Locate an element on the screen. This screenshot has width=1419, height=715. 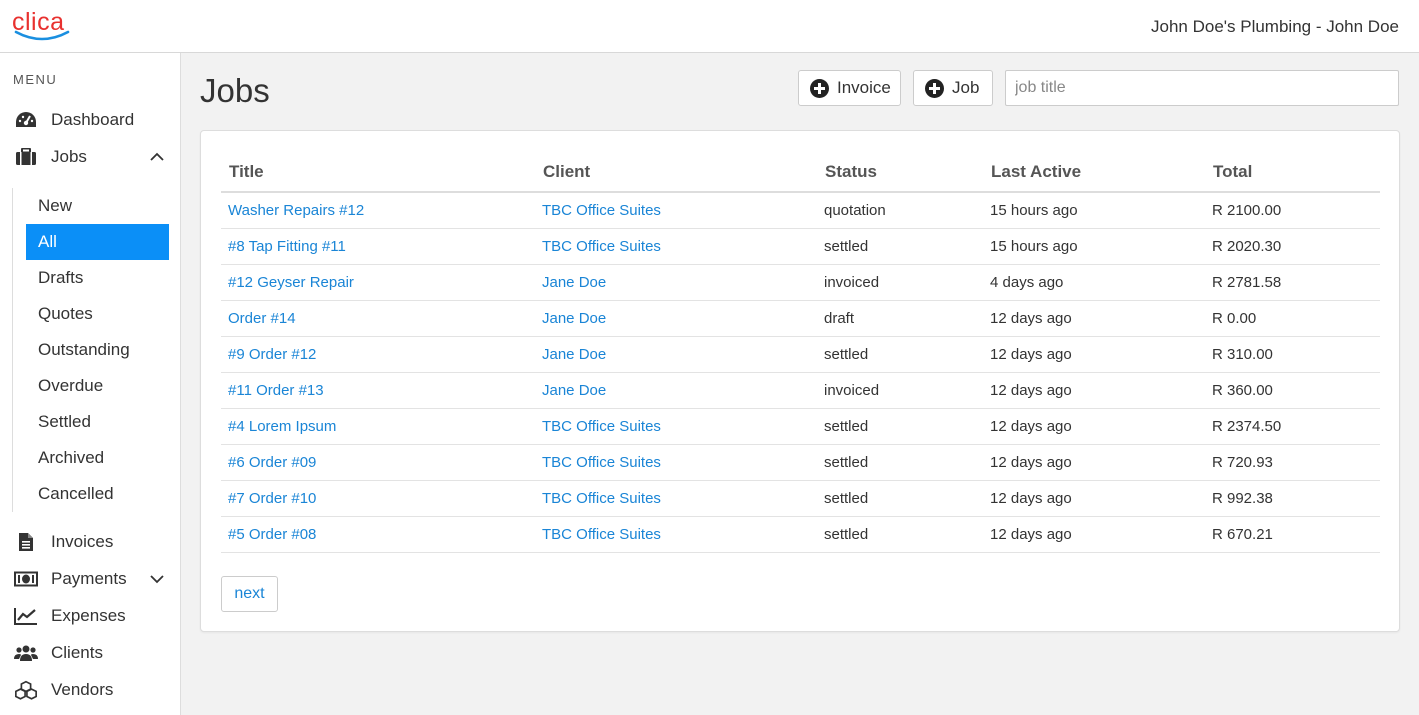
submenu-item-new: New is located at coordinates (97, 206).